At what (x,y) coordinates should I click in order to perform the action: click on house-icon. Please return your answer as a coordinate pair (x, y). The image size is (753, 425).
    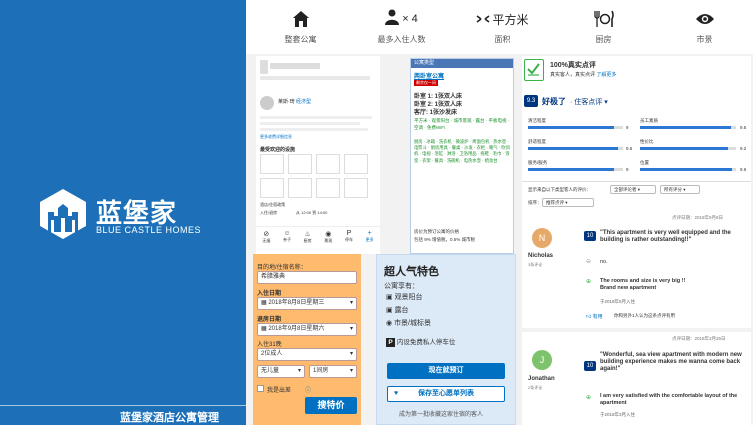
    Looking at the image, I should click on (300, 19).